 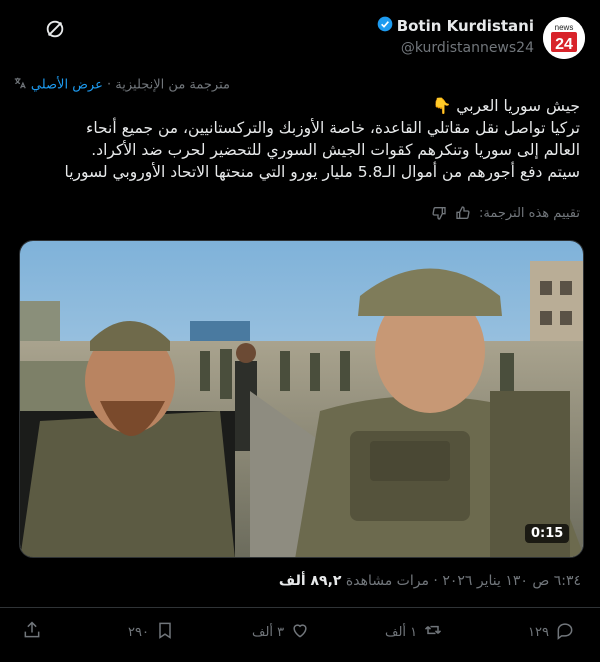 What do you see at coordinates (172, 85) in the screenshot?
I see `translated-from-label: مترجمة من الإنجليزية` at bounding box center [172, 85].